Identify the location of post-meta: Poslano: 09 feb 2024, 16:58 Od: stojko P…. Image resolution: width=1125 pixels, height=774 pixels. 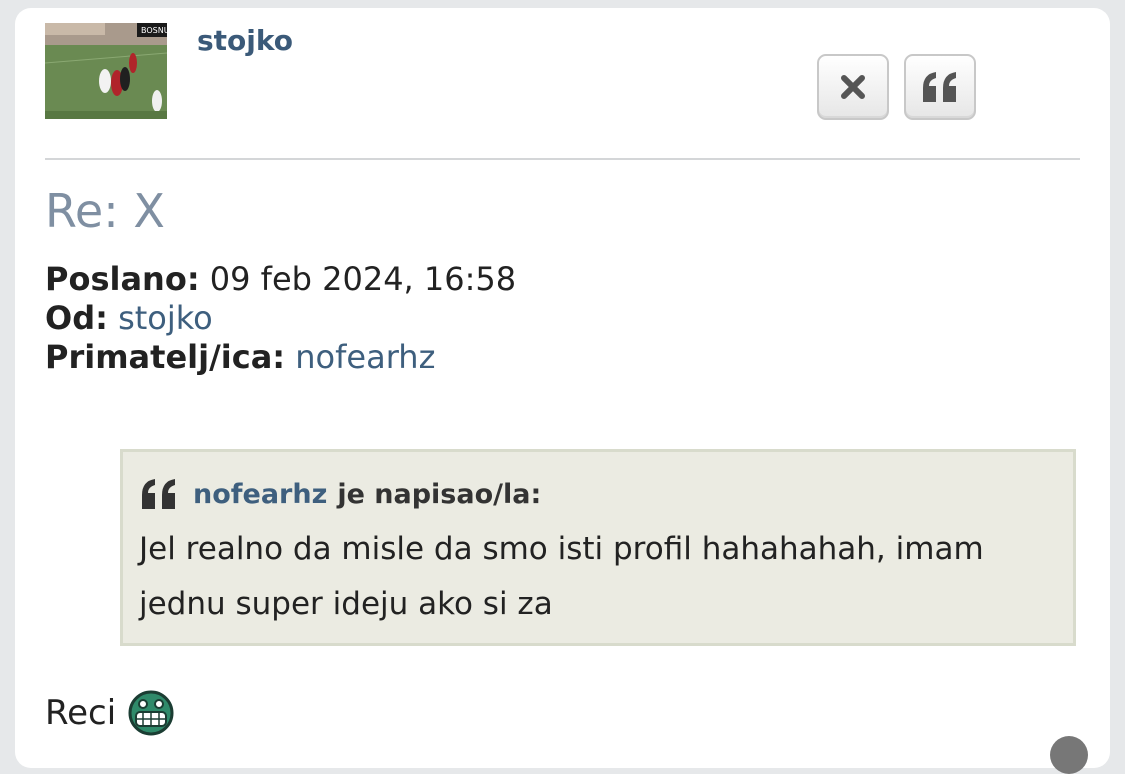
(280, 318).